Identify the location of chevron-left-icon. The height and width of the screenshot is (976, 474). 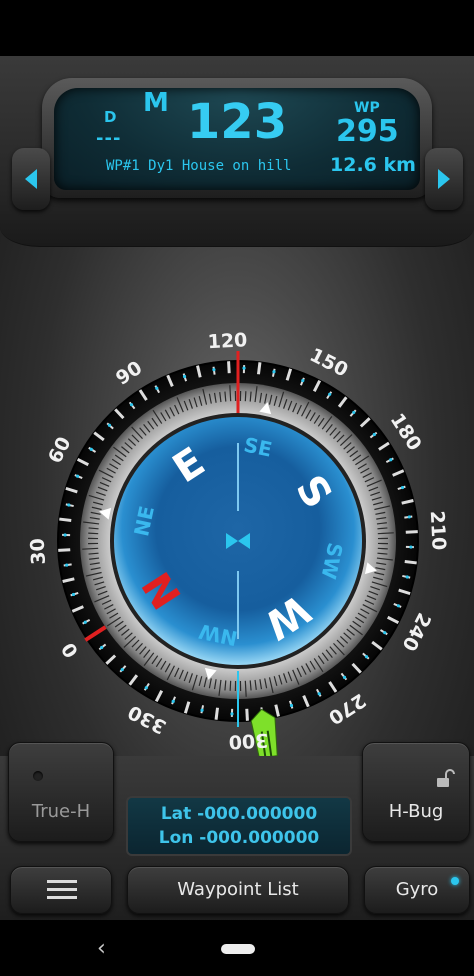
(31, 179).